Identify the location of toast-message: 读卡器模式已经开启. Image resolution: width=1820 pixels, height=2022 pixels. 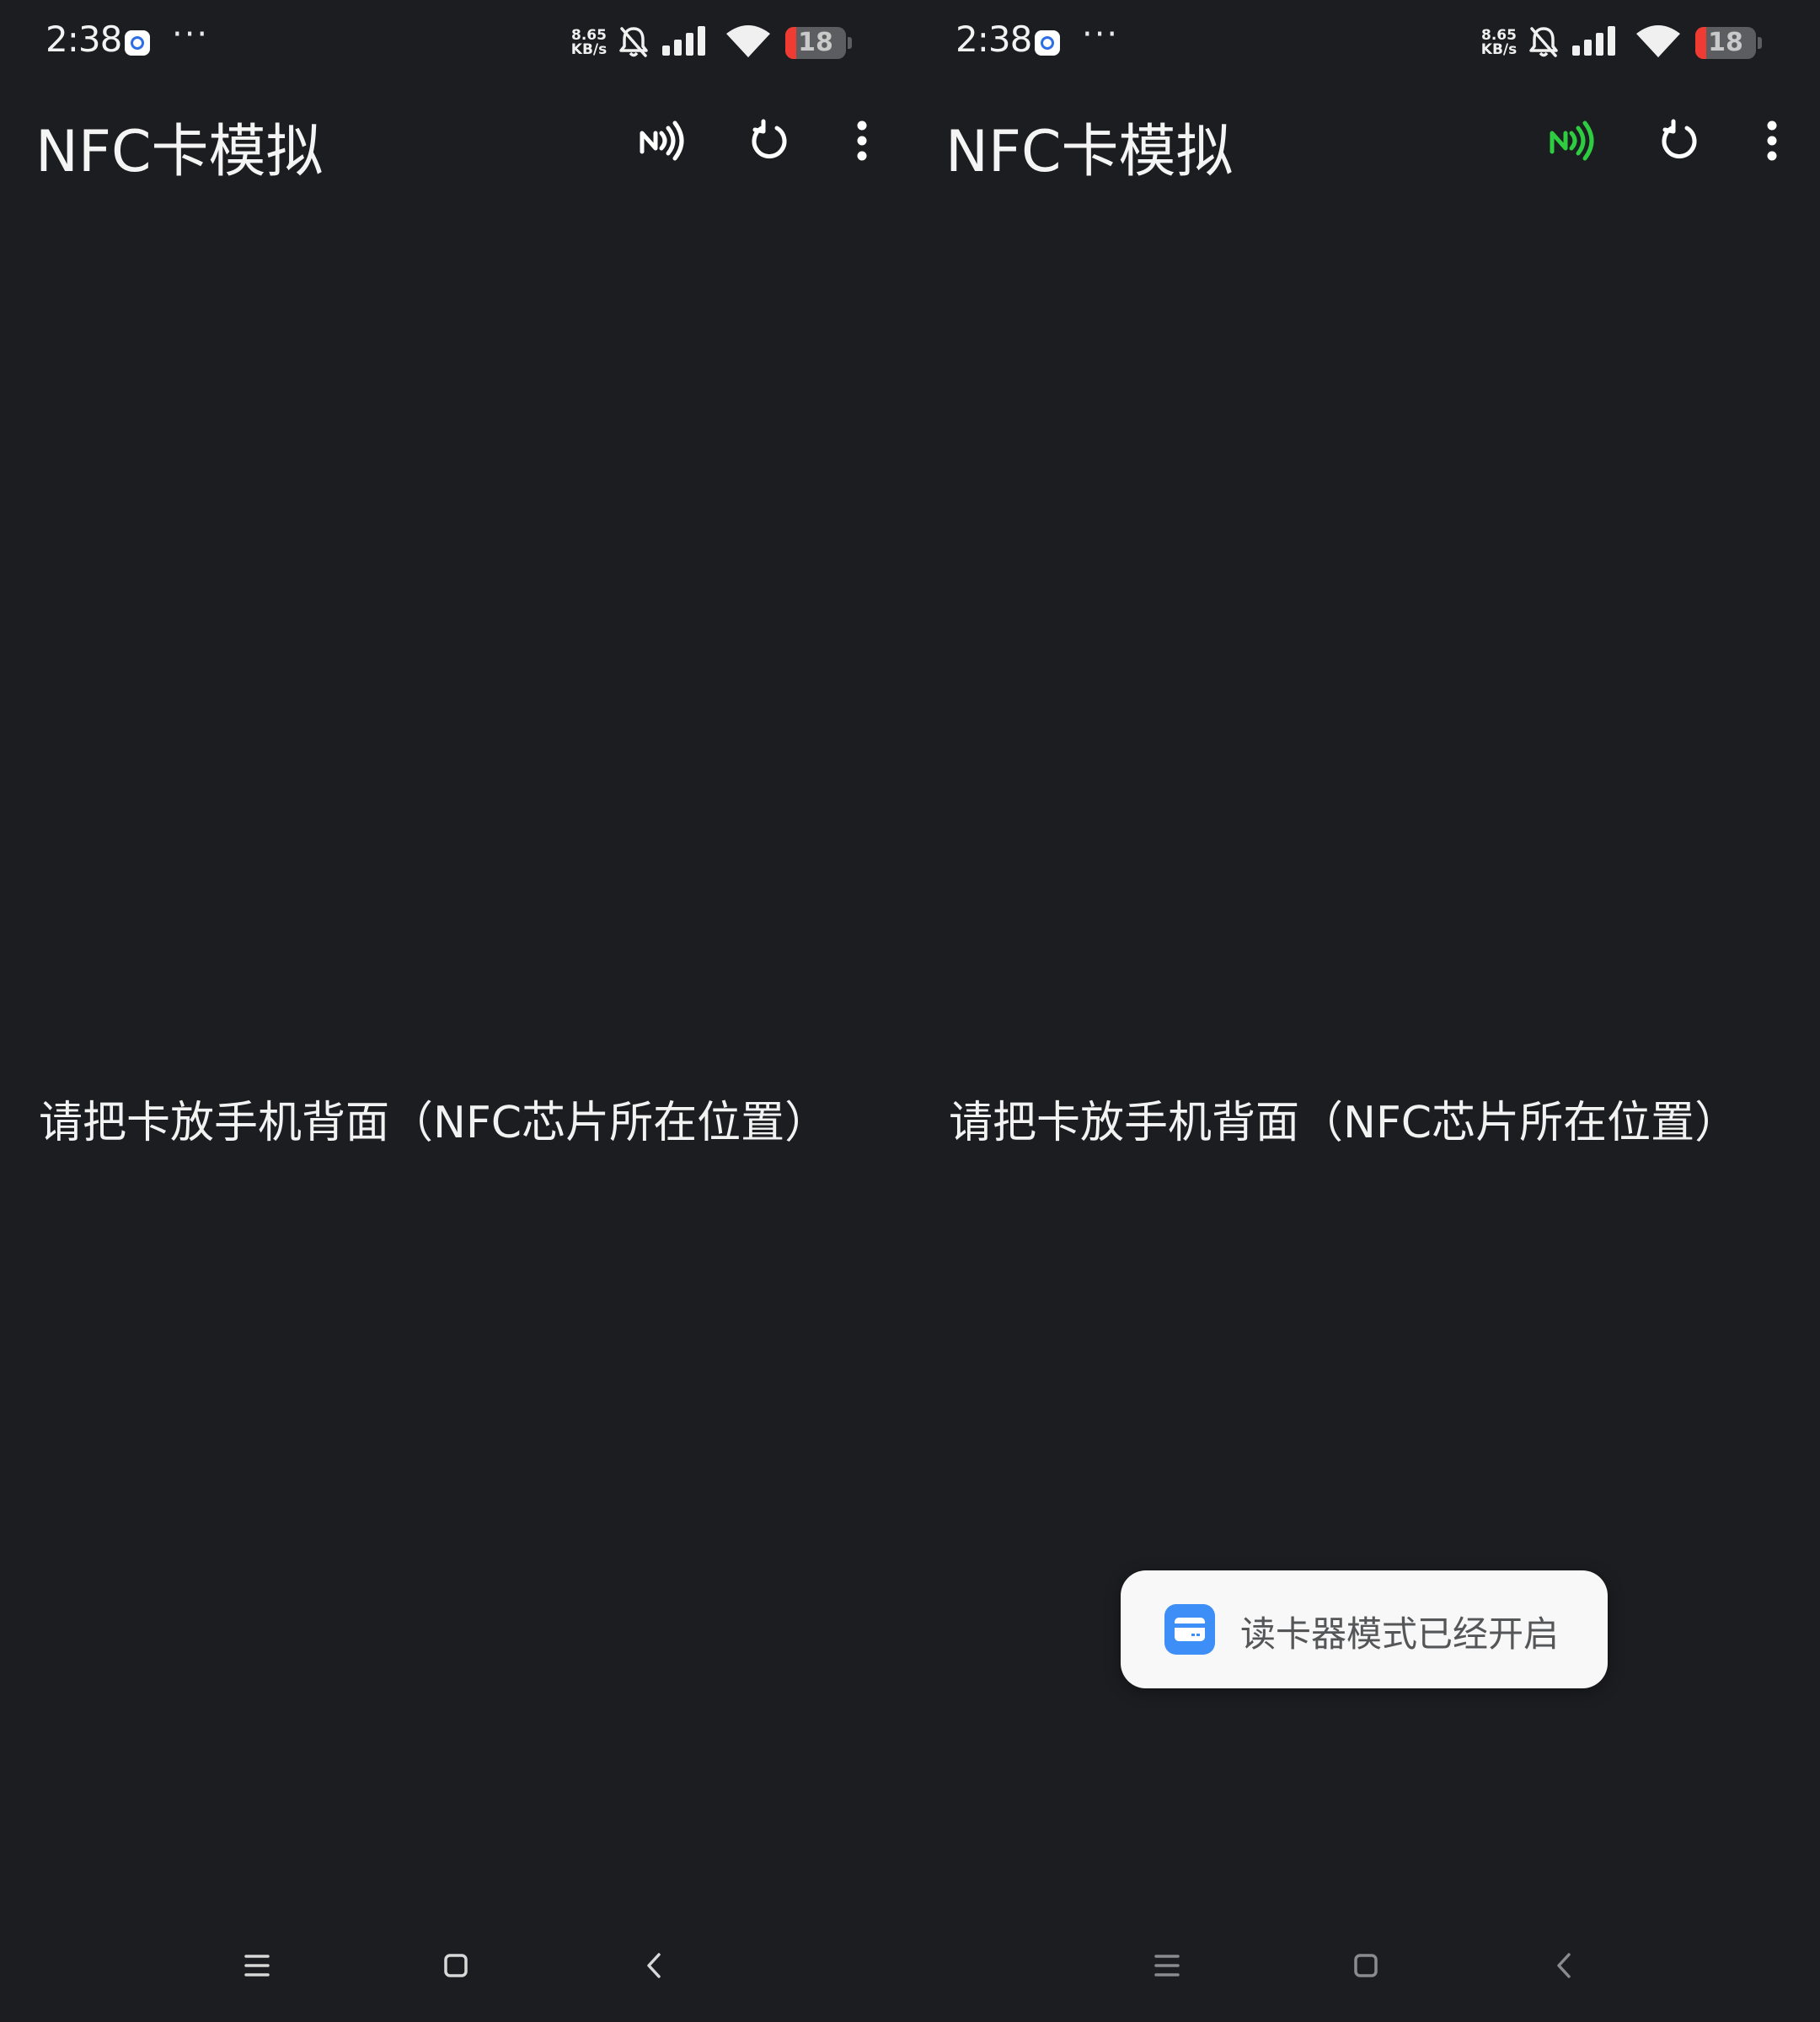
(1400, 1634).